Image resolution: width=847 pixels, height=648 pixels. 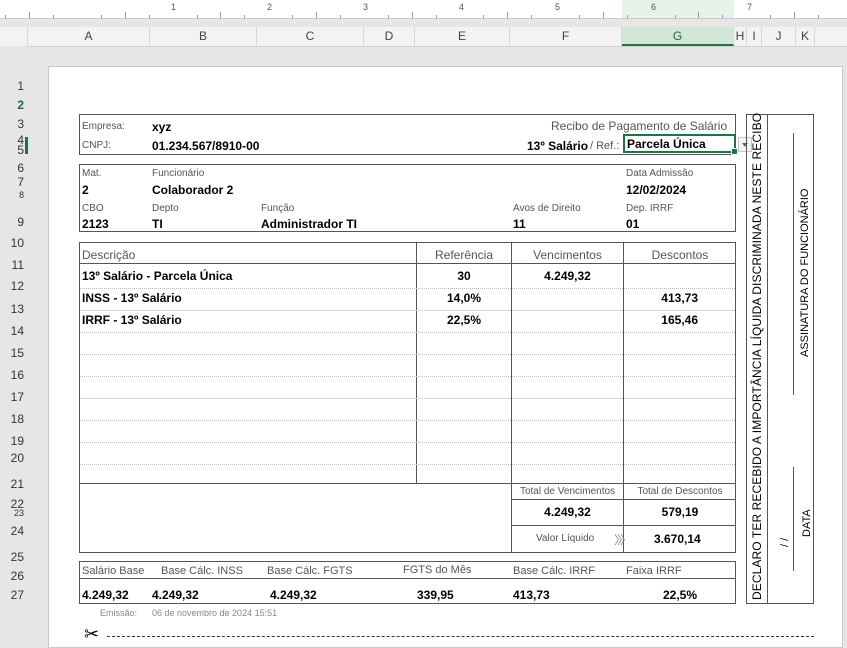 What do you see at coordinates (805, 36) in the screenshot?
I see `column-header-k: K` at bounding box center [805, 36].